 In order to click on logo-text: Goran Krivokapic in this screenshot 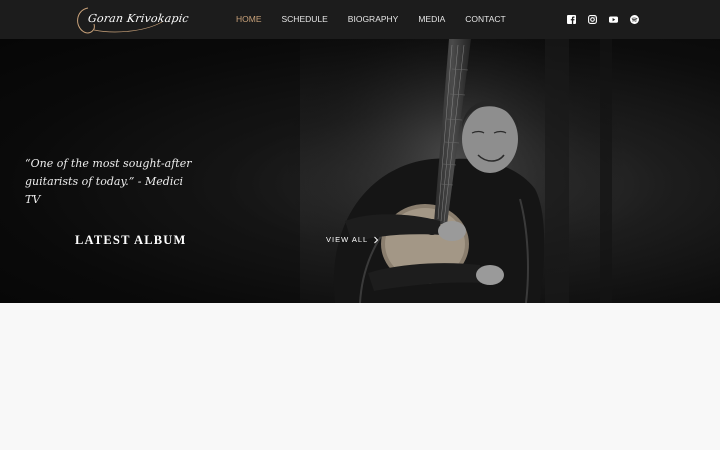, I will do `click(138, 18)`.